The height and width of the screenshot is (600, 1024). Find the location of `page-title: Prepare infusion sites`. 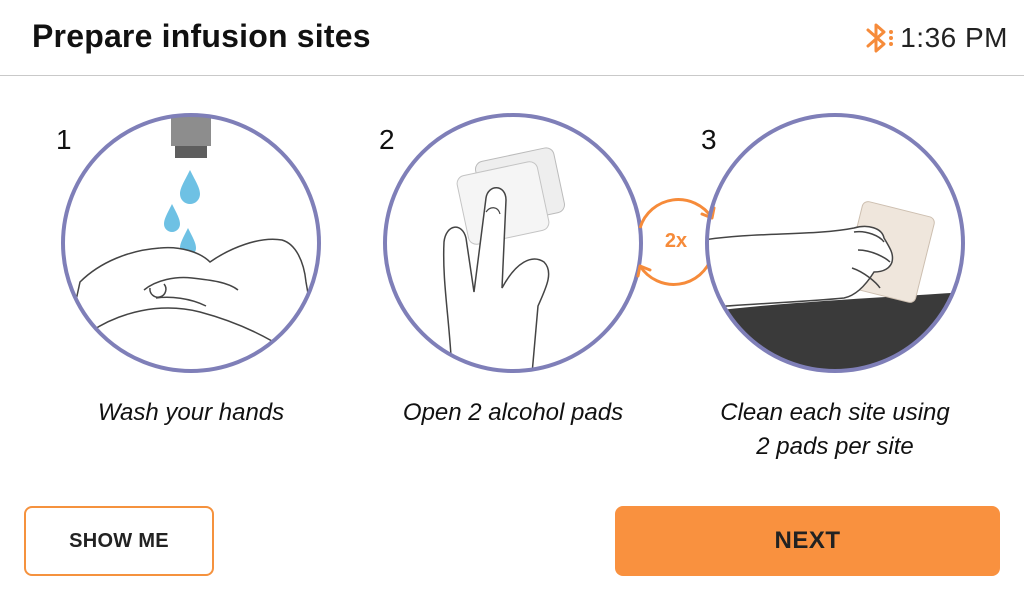

page-title: Prepare infusion sites is located at coordinates (201, 36).